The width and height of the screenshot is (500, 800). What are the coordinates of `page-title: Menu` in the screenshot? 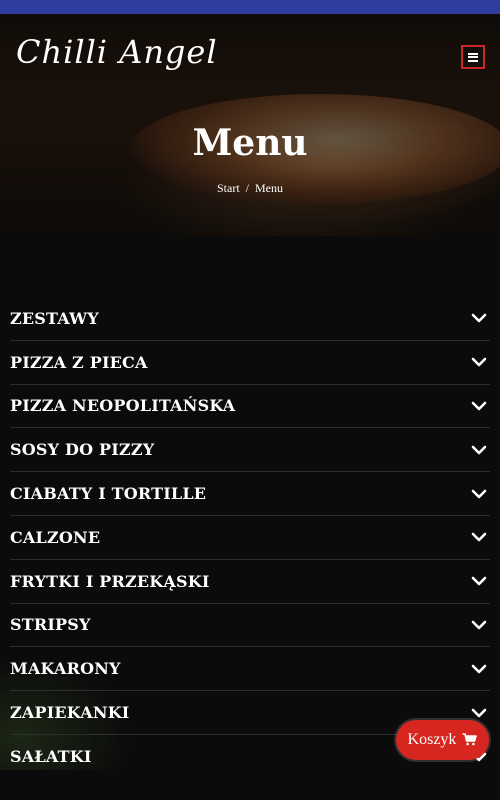 It's located at (250, 143).